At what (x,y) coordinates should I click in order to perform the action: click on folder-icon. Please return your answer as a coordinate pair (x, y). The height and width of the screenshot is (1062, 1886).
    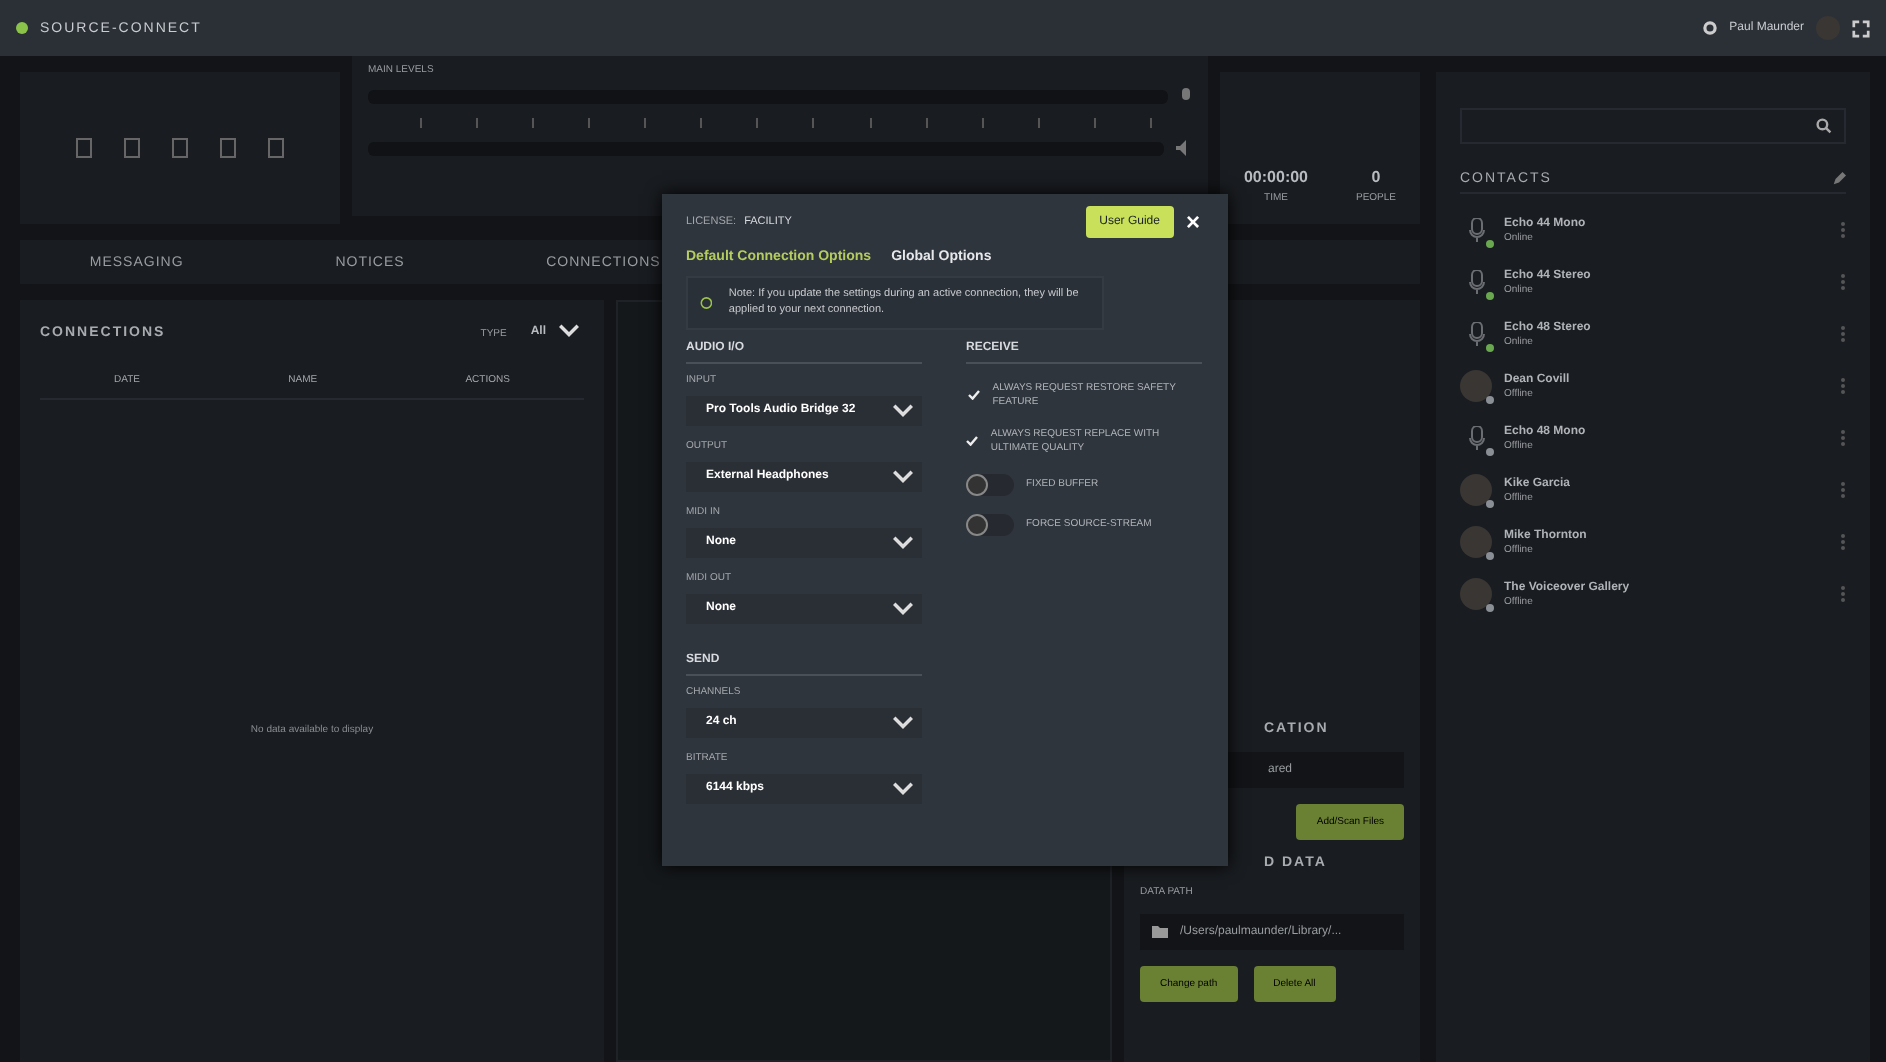
    Looking at the image, I should click on (1160, 932).